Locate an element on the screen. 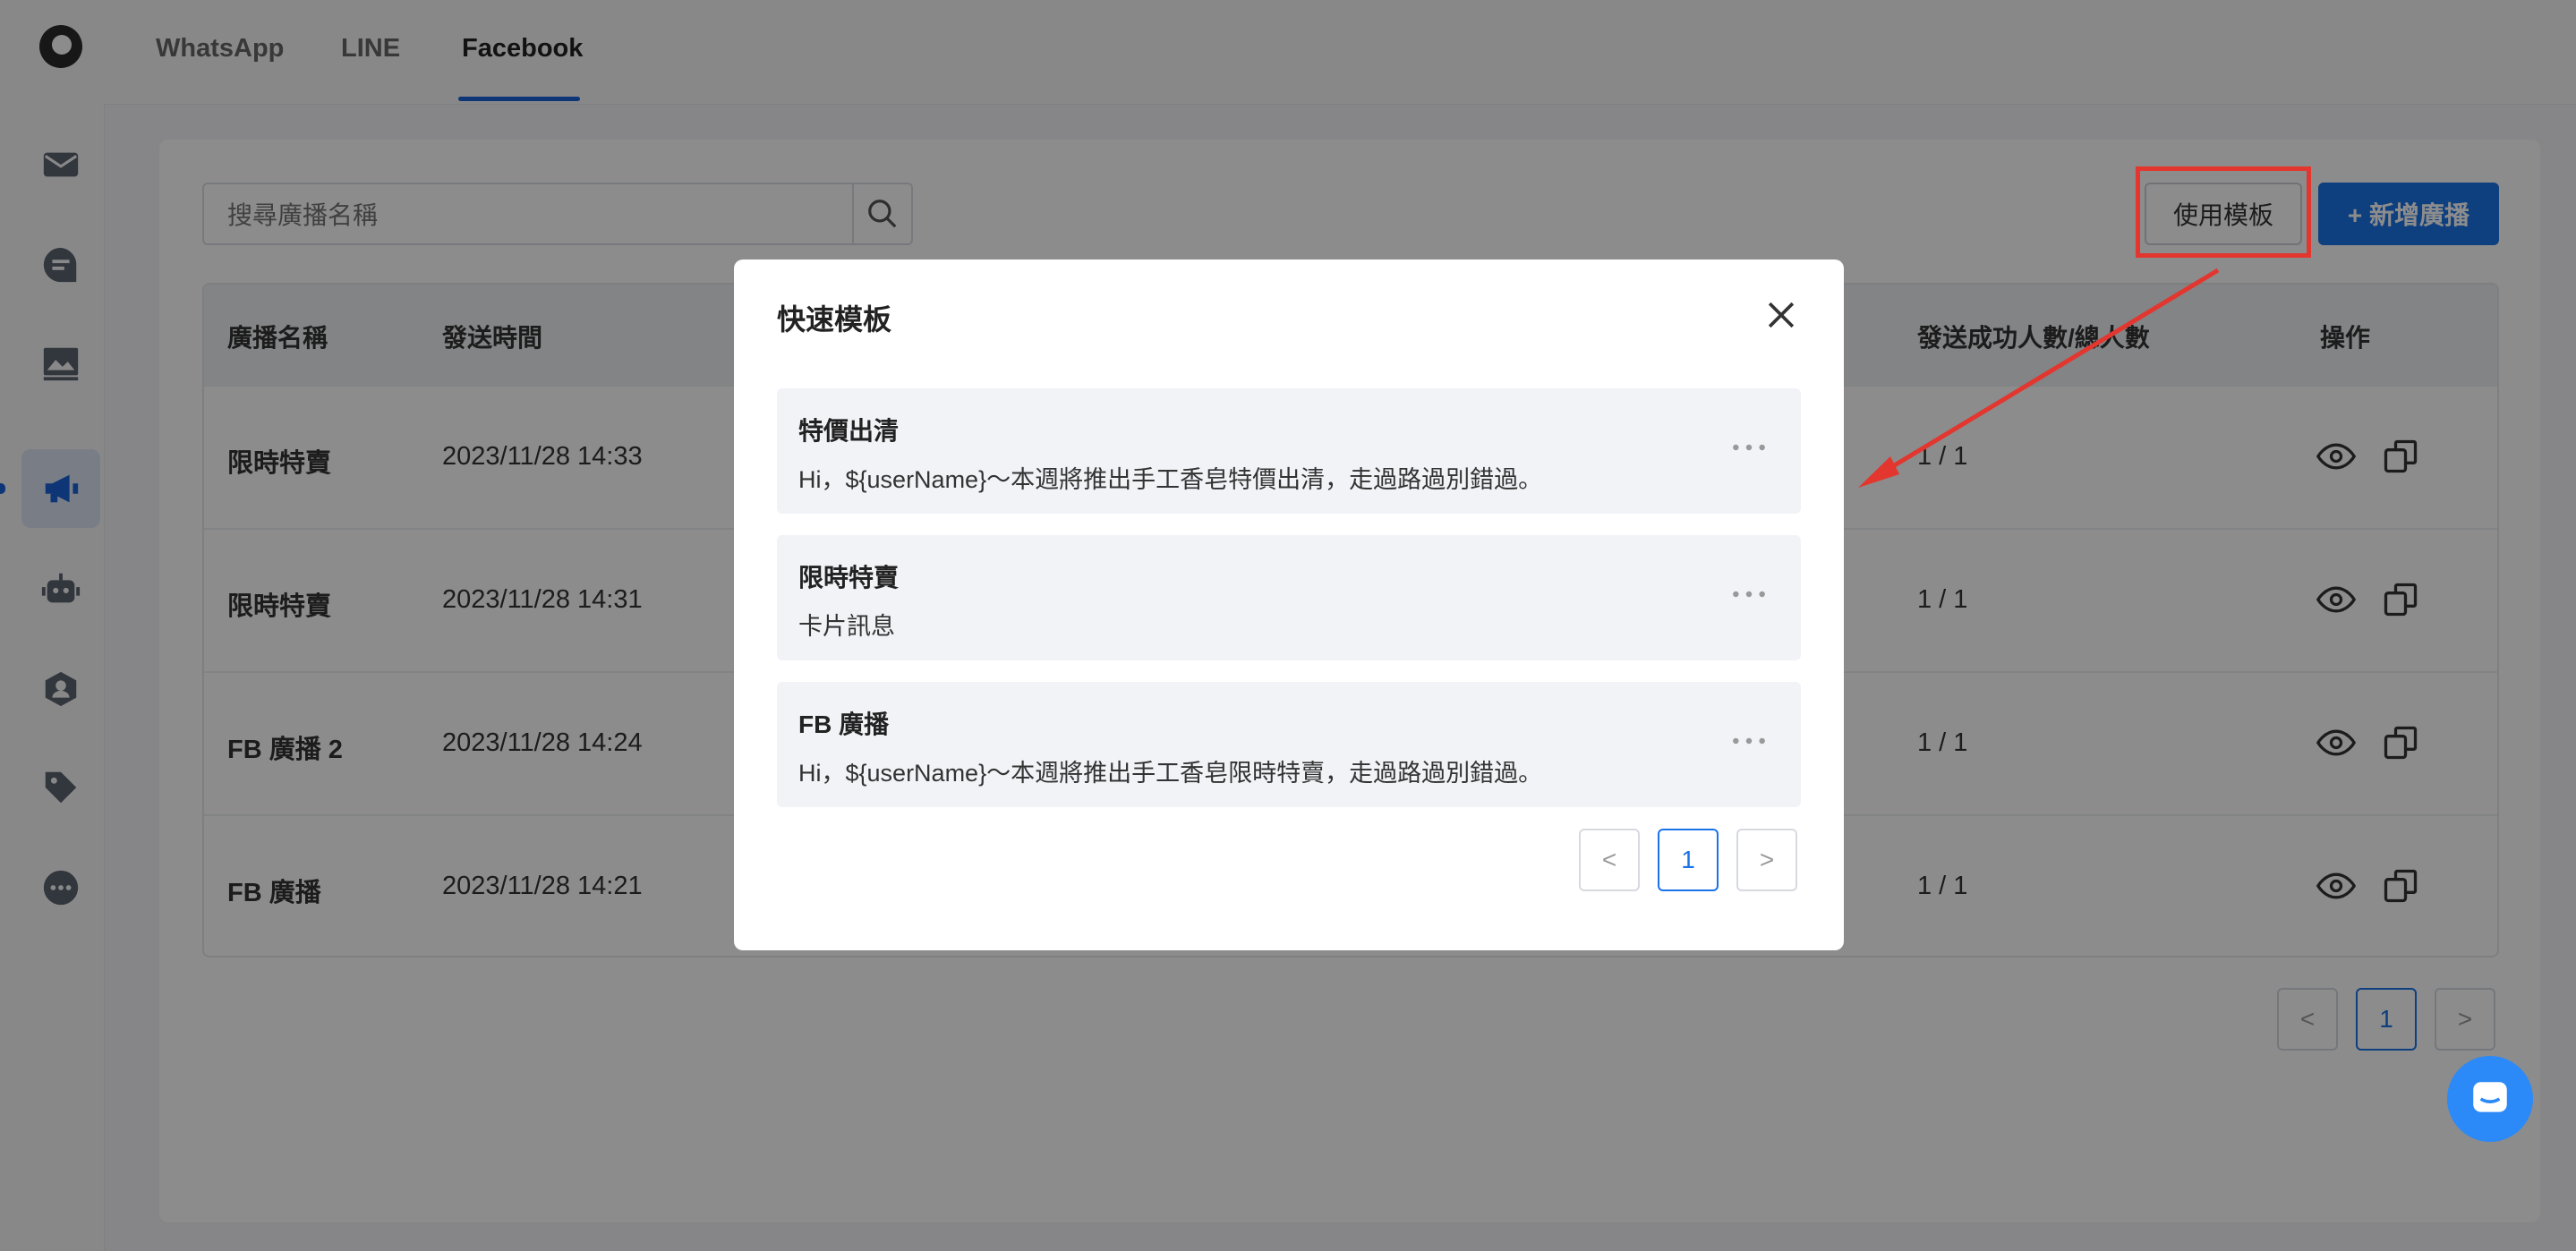 This screenshot has width=2576, height=1251. chat-support-icon is located at coordinates (2490, 1097).